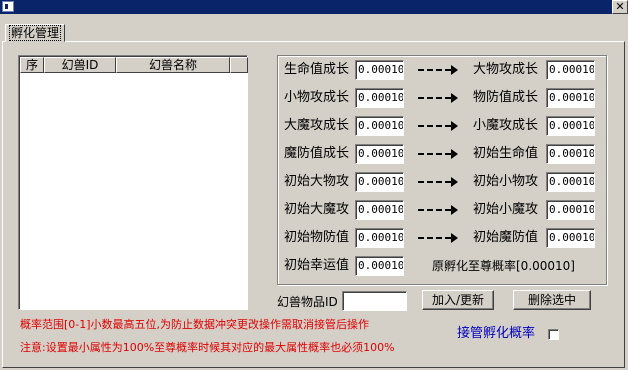 The image size is (628, 370). I want to click on range-note: 概率范围[0-1]小数最高五位,为防止数据冲突更改操作需取消接管后操作, so click(195, 324).